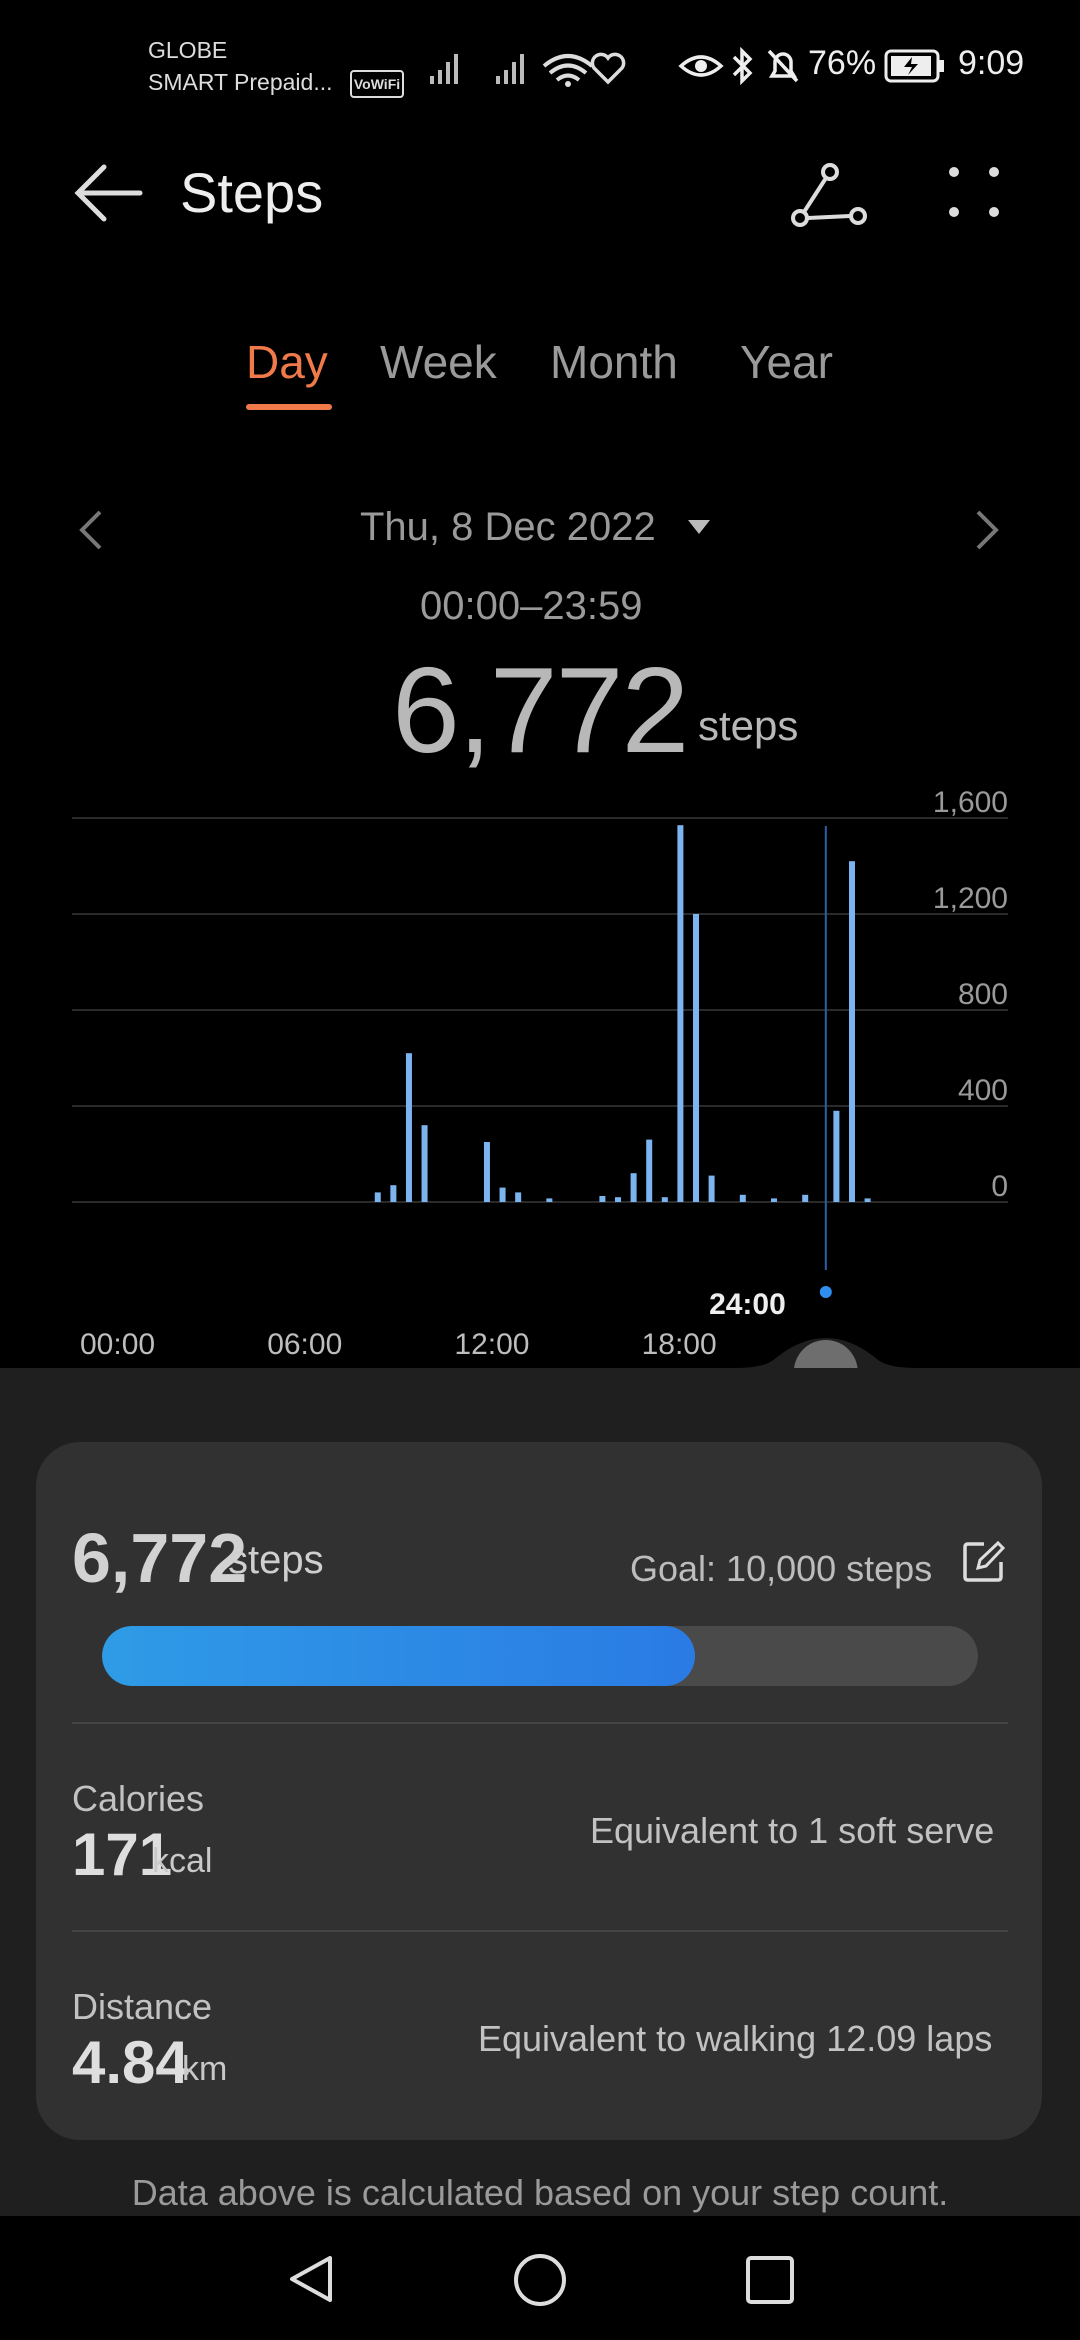  Describe the element at coordinates (748, 725) in the screenshot. I see `total-steps-unit: steps` at that location.